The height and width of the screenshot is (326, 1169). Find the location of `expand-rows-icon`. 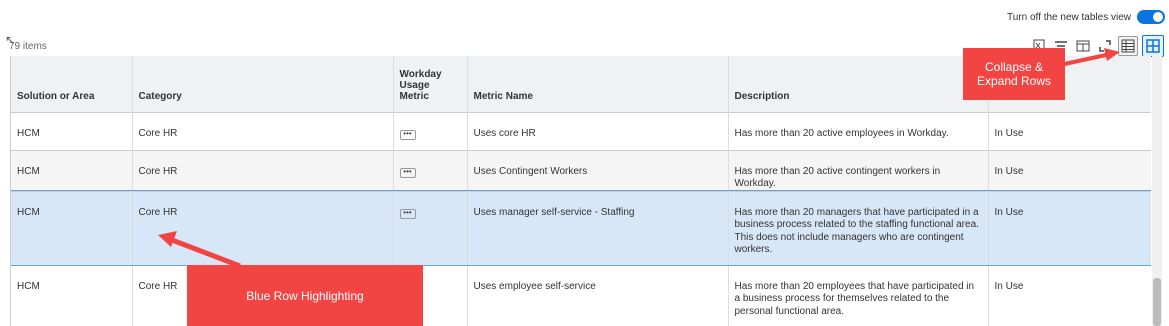

expand-rows-icon is located at coordinates (1153, 46).